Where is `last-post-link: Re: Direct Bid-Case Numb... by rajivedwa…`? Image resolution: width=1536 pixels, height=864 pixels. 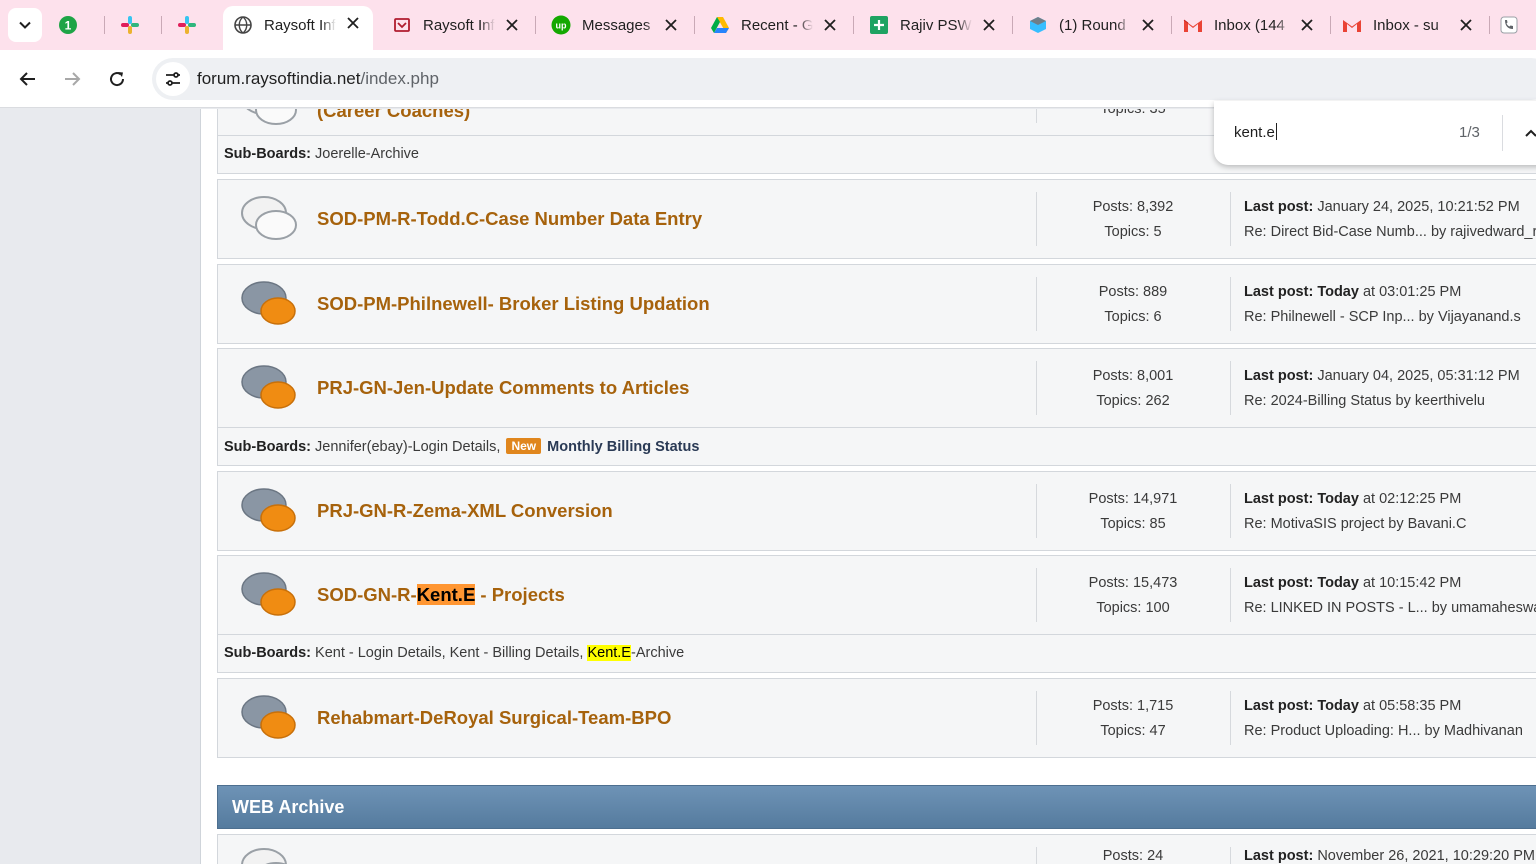 last-post-link: Re: Direct Bid-Case Numb... by rajivedwa… is located at coordinates (1390, 232).